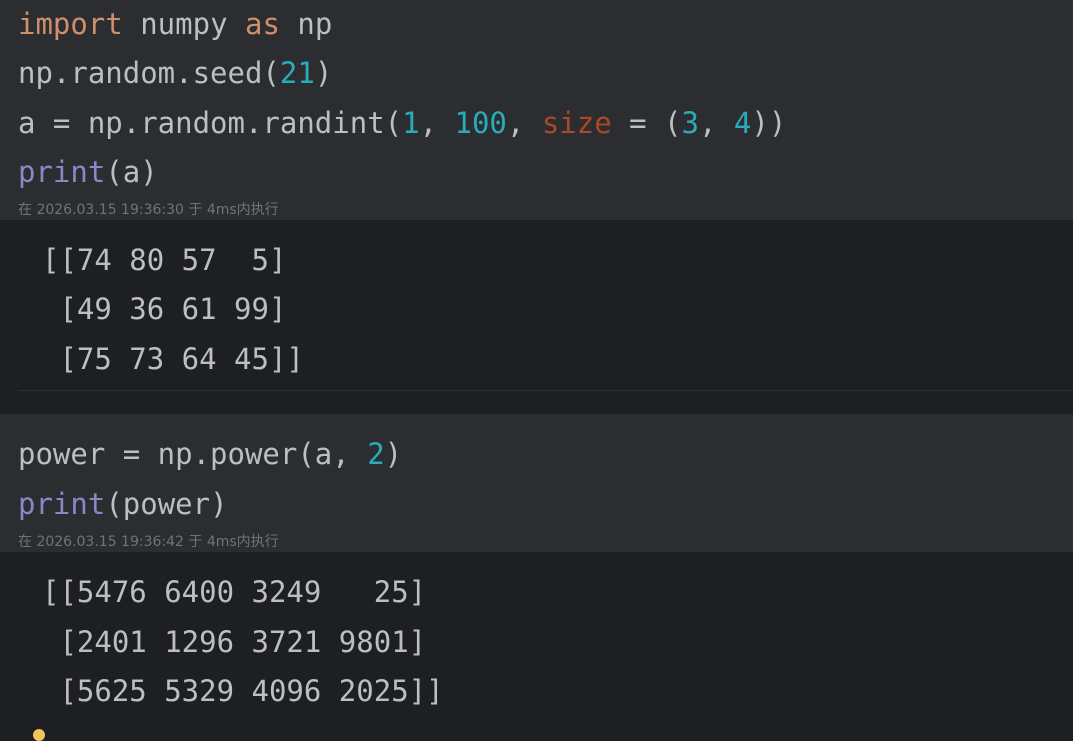 The width and height of the screenshot is (1073, 741). I want to click on code-line-1: power = np.power(a, 2), so click(210, 454).